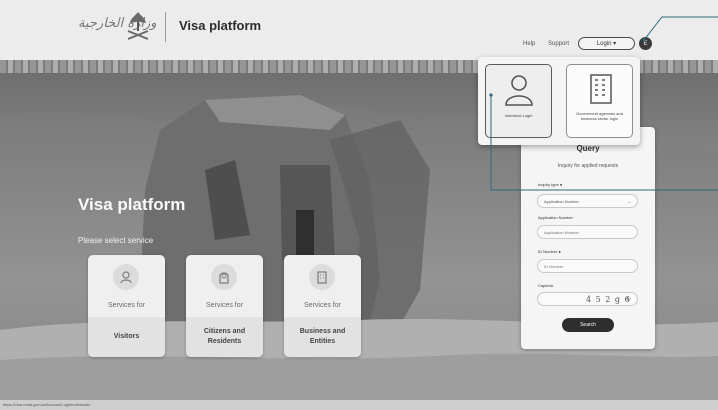 This screenshot has width=718, height=410. What do you see at coordinates (588, 166) in the screenshot?
I see `query-subtitle: Inquiry for applied requests` at bounding box center [588, 166].